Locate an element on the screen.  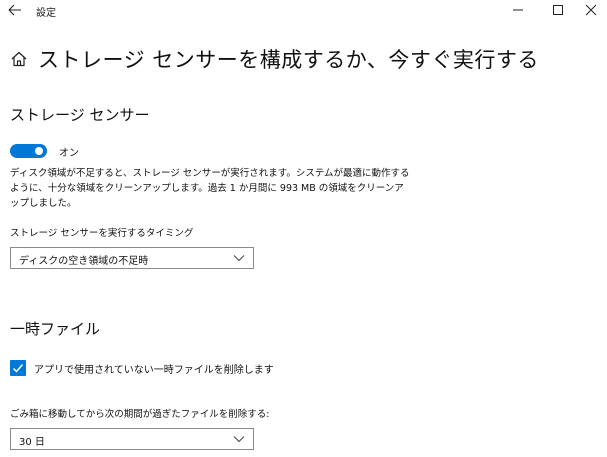
checkmark-icon is located at coordinates (18, 368).